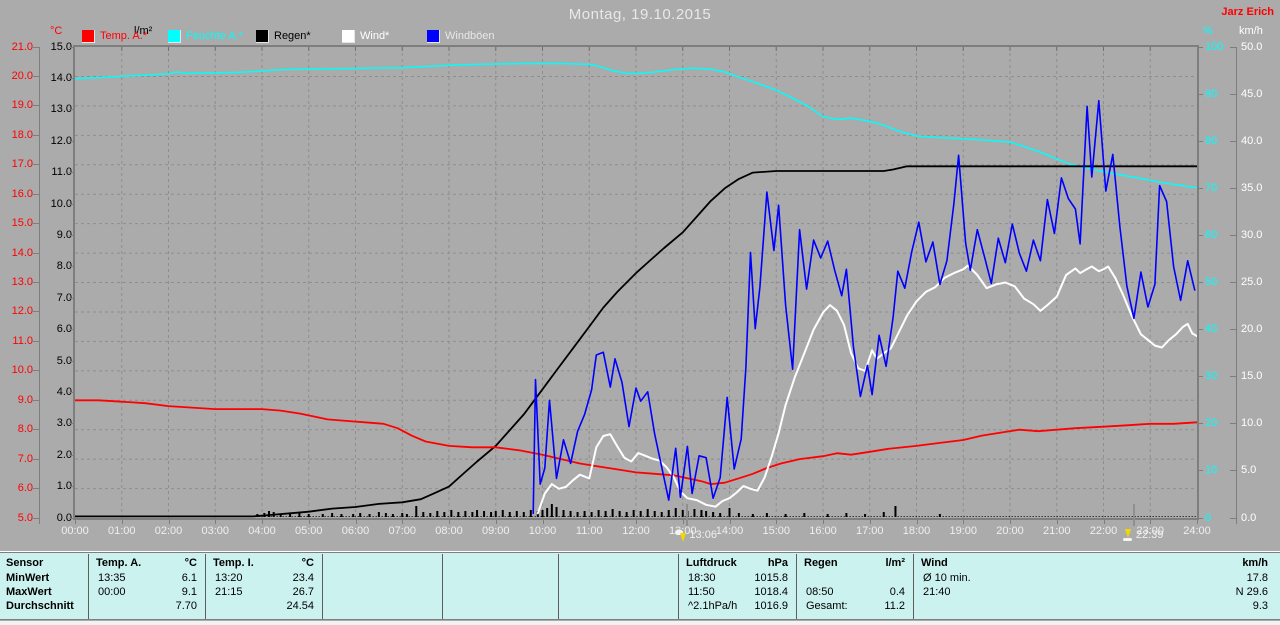 The image size is (1280, 625). What do you see at coordinates (402, 531) in the screenshot?
I see `x-axis-label: 07:00` at bounding box center [402, 531].